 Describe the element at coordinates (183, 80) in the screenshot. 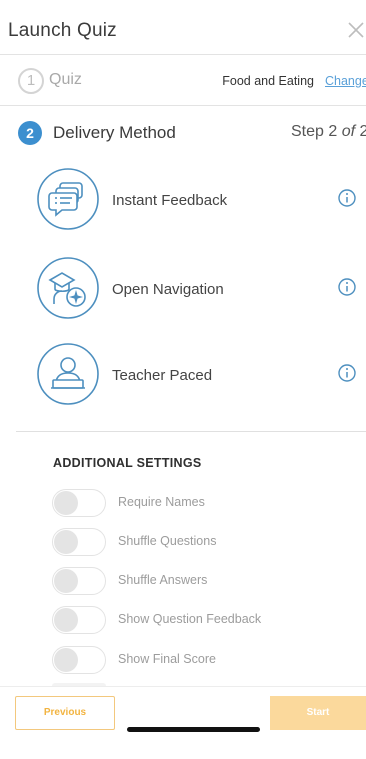

I see `step-quiz: 1 Quiz Food and Eating Change` at that location.